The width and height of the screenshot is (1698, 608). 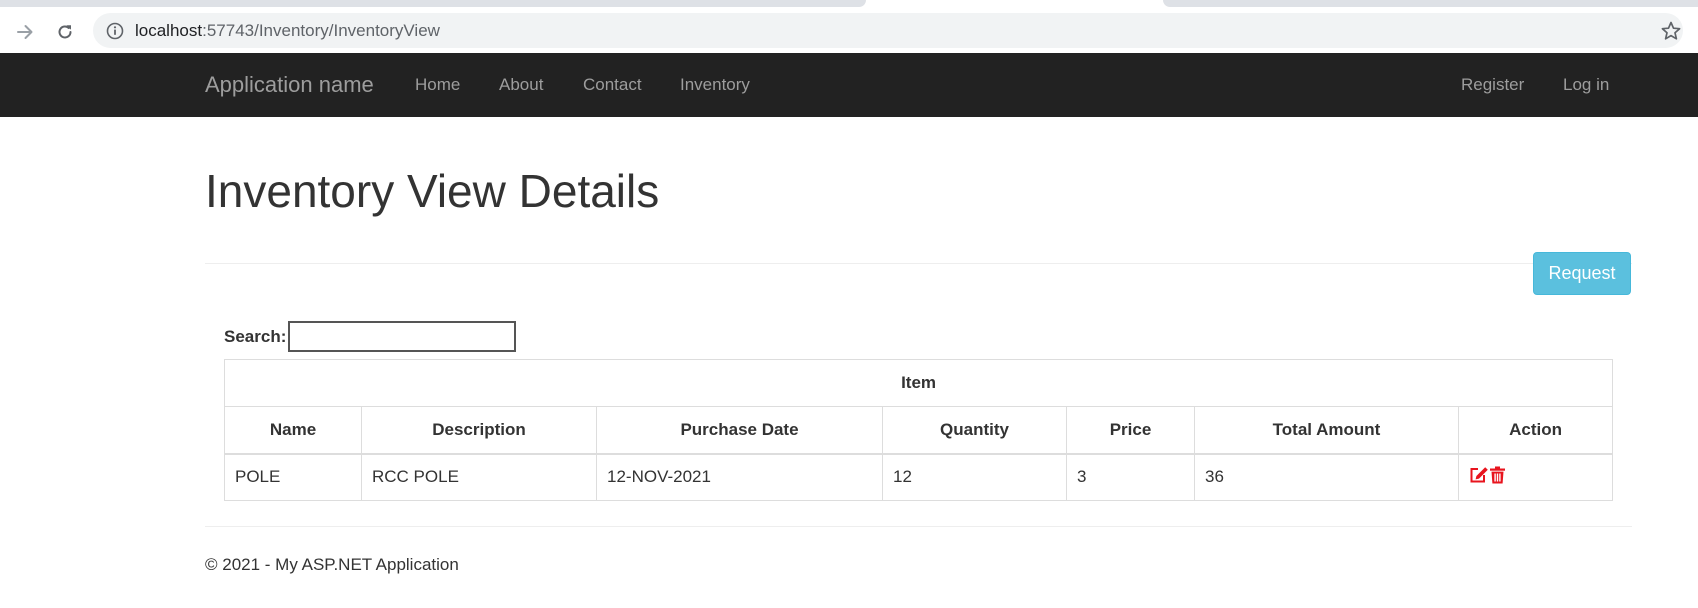 What do you see at coordinates (739, 477) in the screenshot?
I see `cell-purchase-date: 12-NOV-2021` at bounding box center [739, 477].